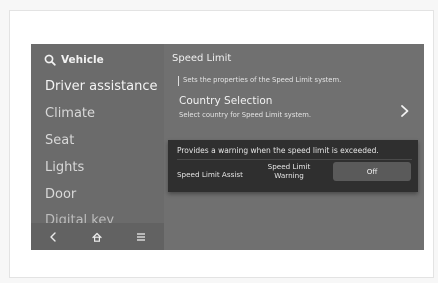 This screenshot has width=438, height=283. I want to click on country-selection-title: Country Selection, so click(226, 101).